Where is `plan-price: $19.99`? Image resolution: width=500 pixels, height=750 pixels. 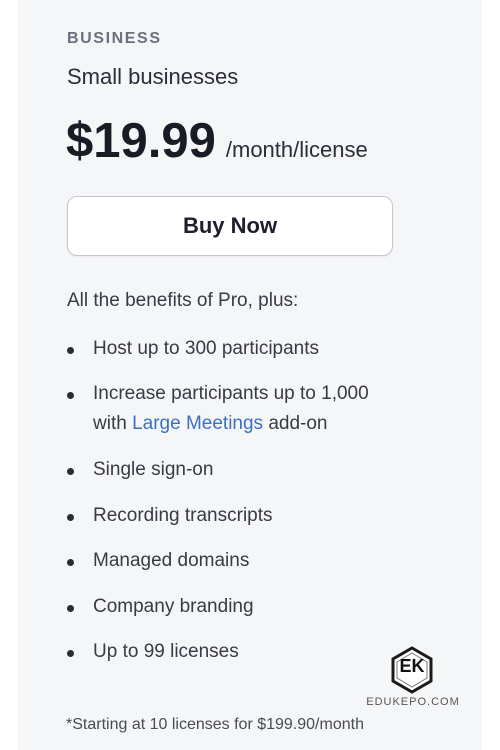
plan-price: $19.99 is located at coordinates (141, 141).